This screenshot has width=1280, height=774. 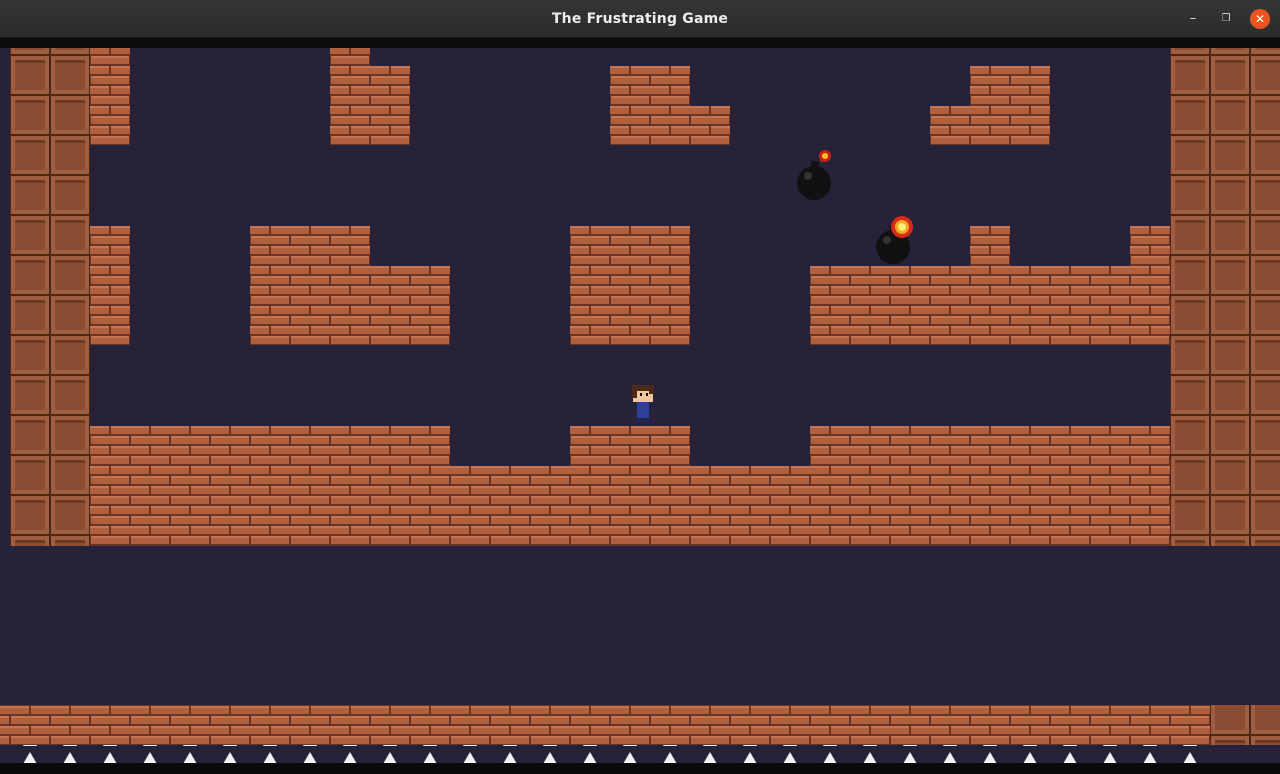 What do you see at coordinates (1193, 19) in the screenshot?
I see `minimize-icon: –` at bounding box center [1193, 19].